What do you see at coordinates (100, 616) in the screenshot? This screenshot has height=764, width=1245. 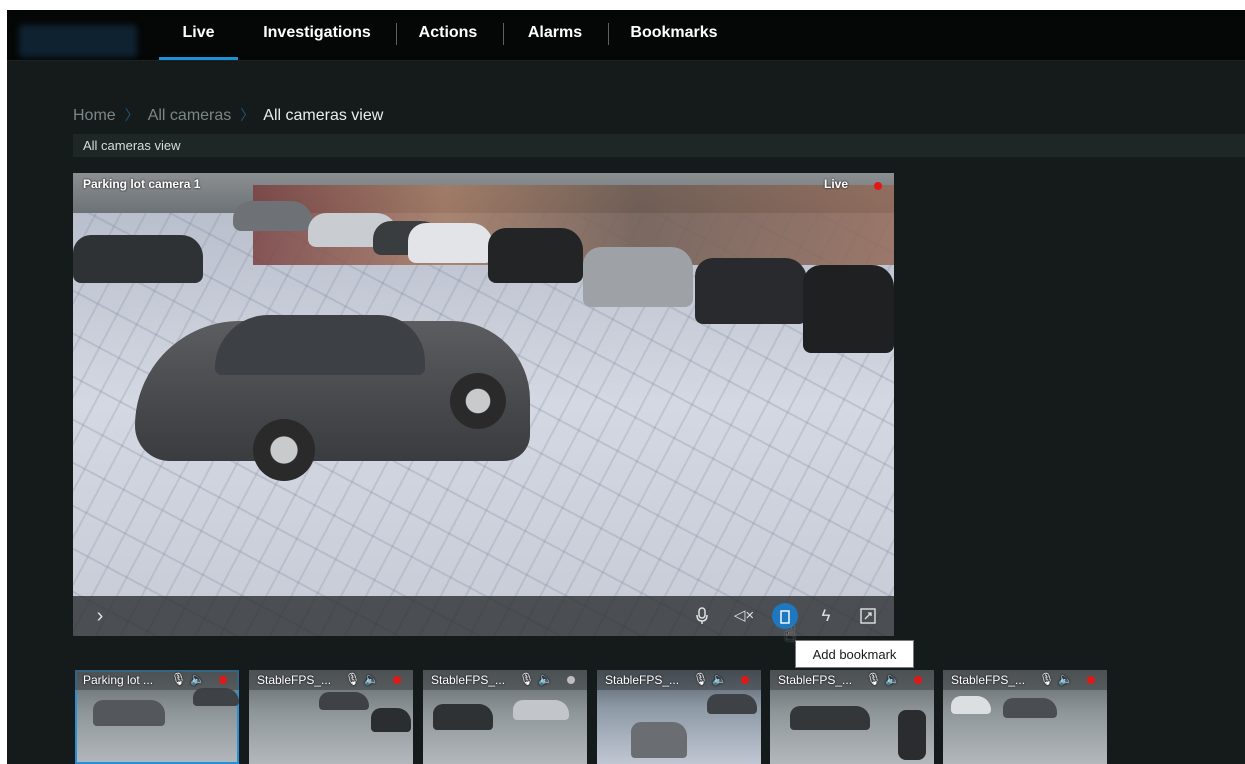 I see `chevron-right-icon: ›` at bounding box center [100, 616].